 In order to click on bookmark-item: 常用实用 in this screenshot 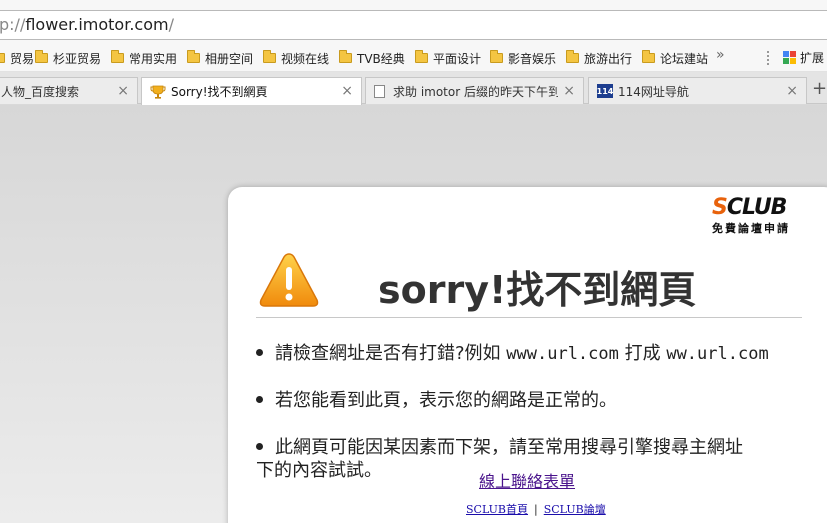, I will do `click(144, 58)`.